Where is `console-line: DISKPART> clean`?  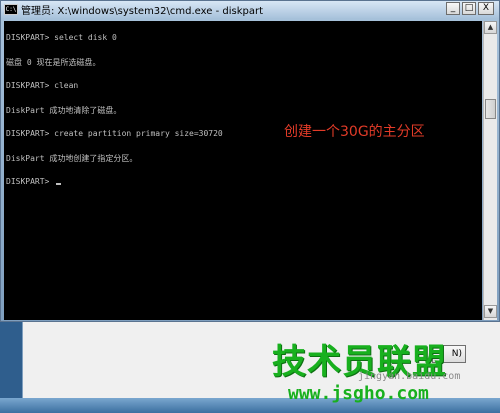
console-line: DISKPART> clean is located at coordinates (42, 85).